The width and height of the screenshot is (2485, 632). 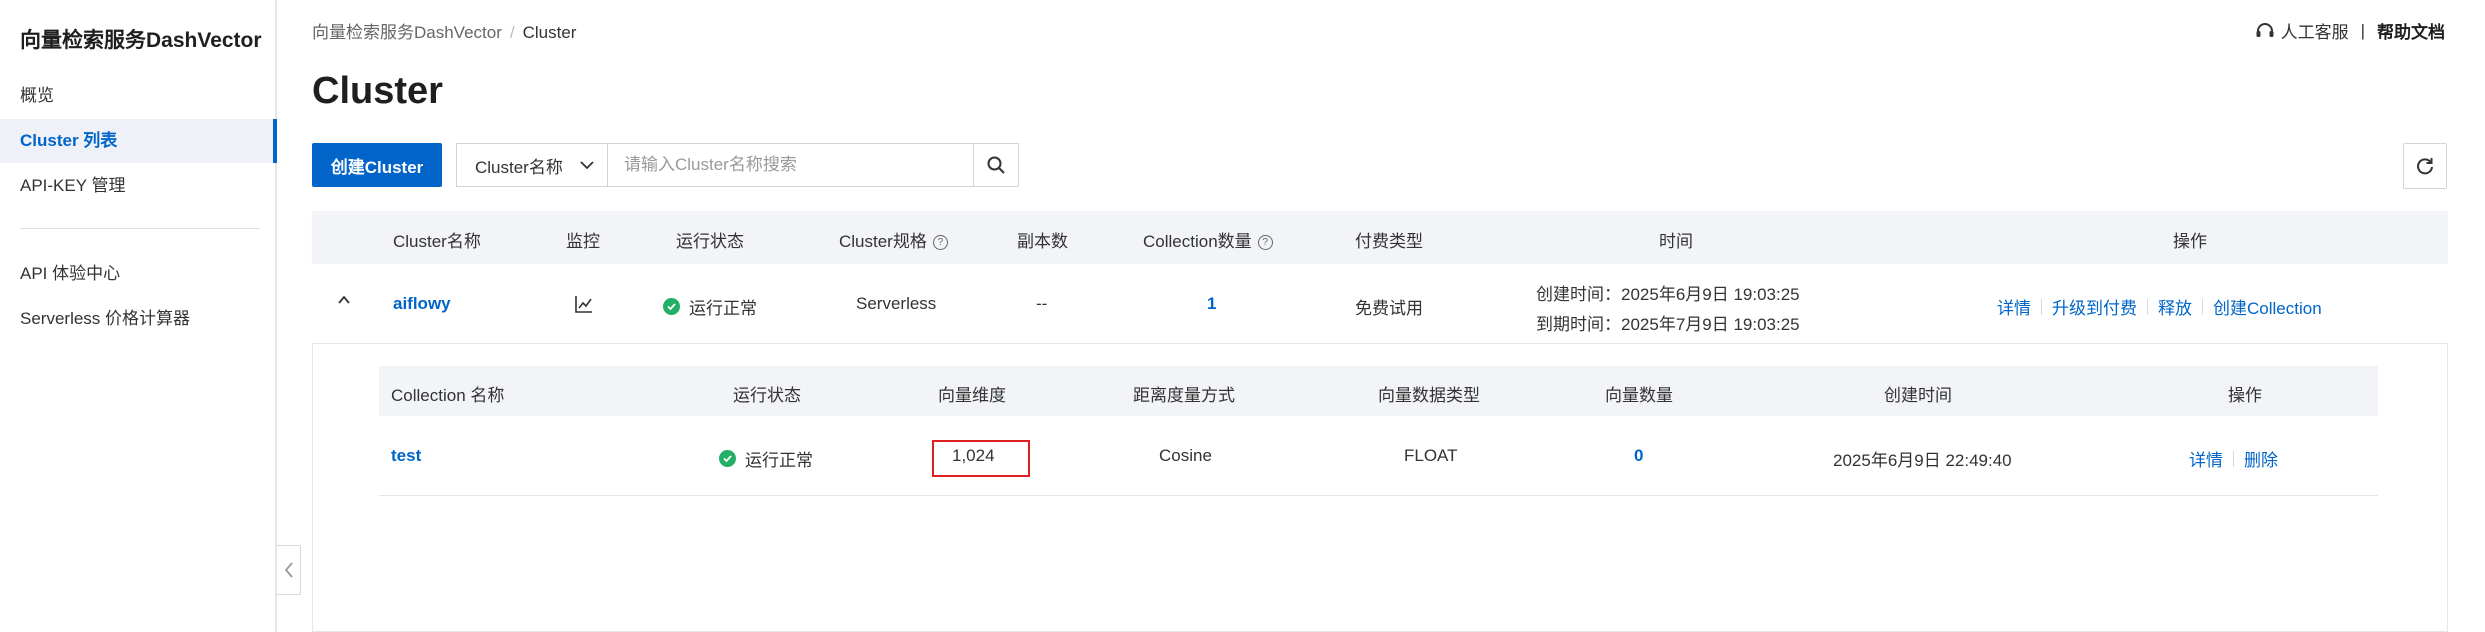 What do you see at coordinates (779, 460) in the screenshot?
I see `collection-status-text: 运行正常` at bounding box center [779, 460].